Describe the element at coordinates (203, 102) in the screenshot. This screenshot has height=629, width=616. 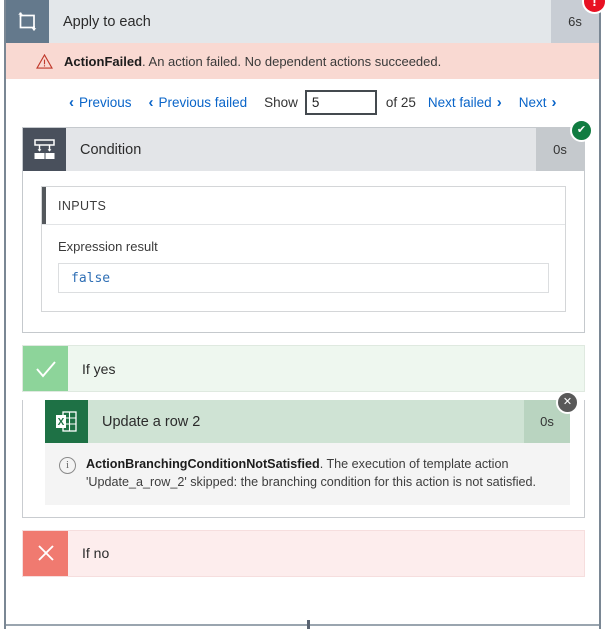
I see `previous-failed-label: Previous failed` at that location.